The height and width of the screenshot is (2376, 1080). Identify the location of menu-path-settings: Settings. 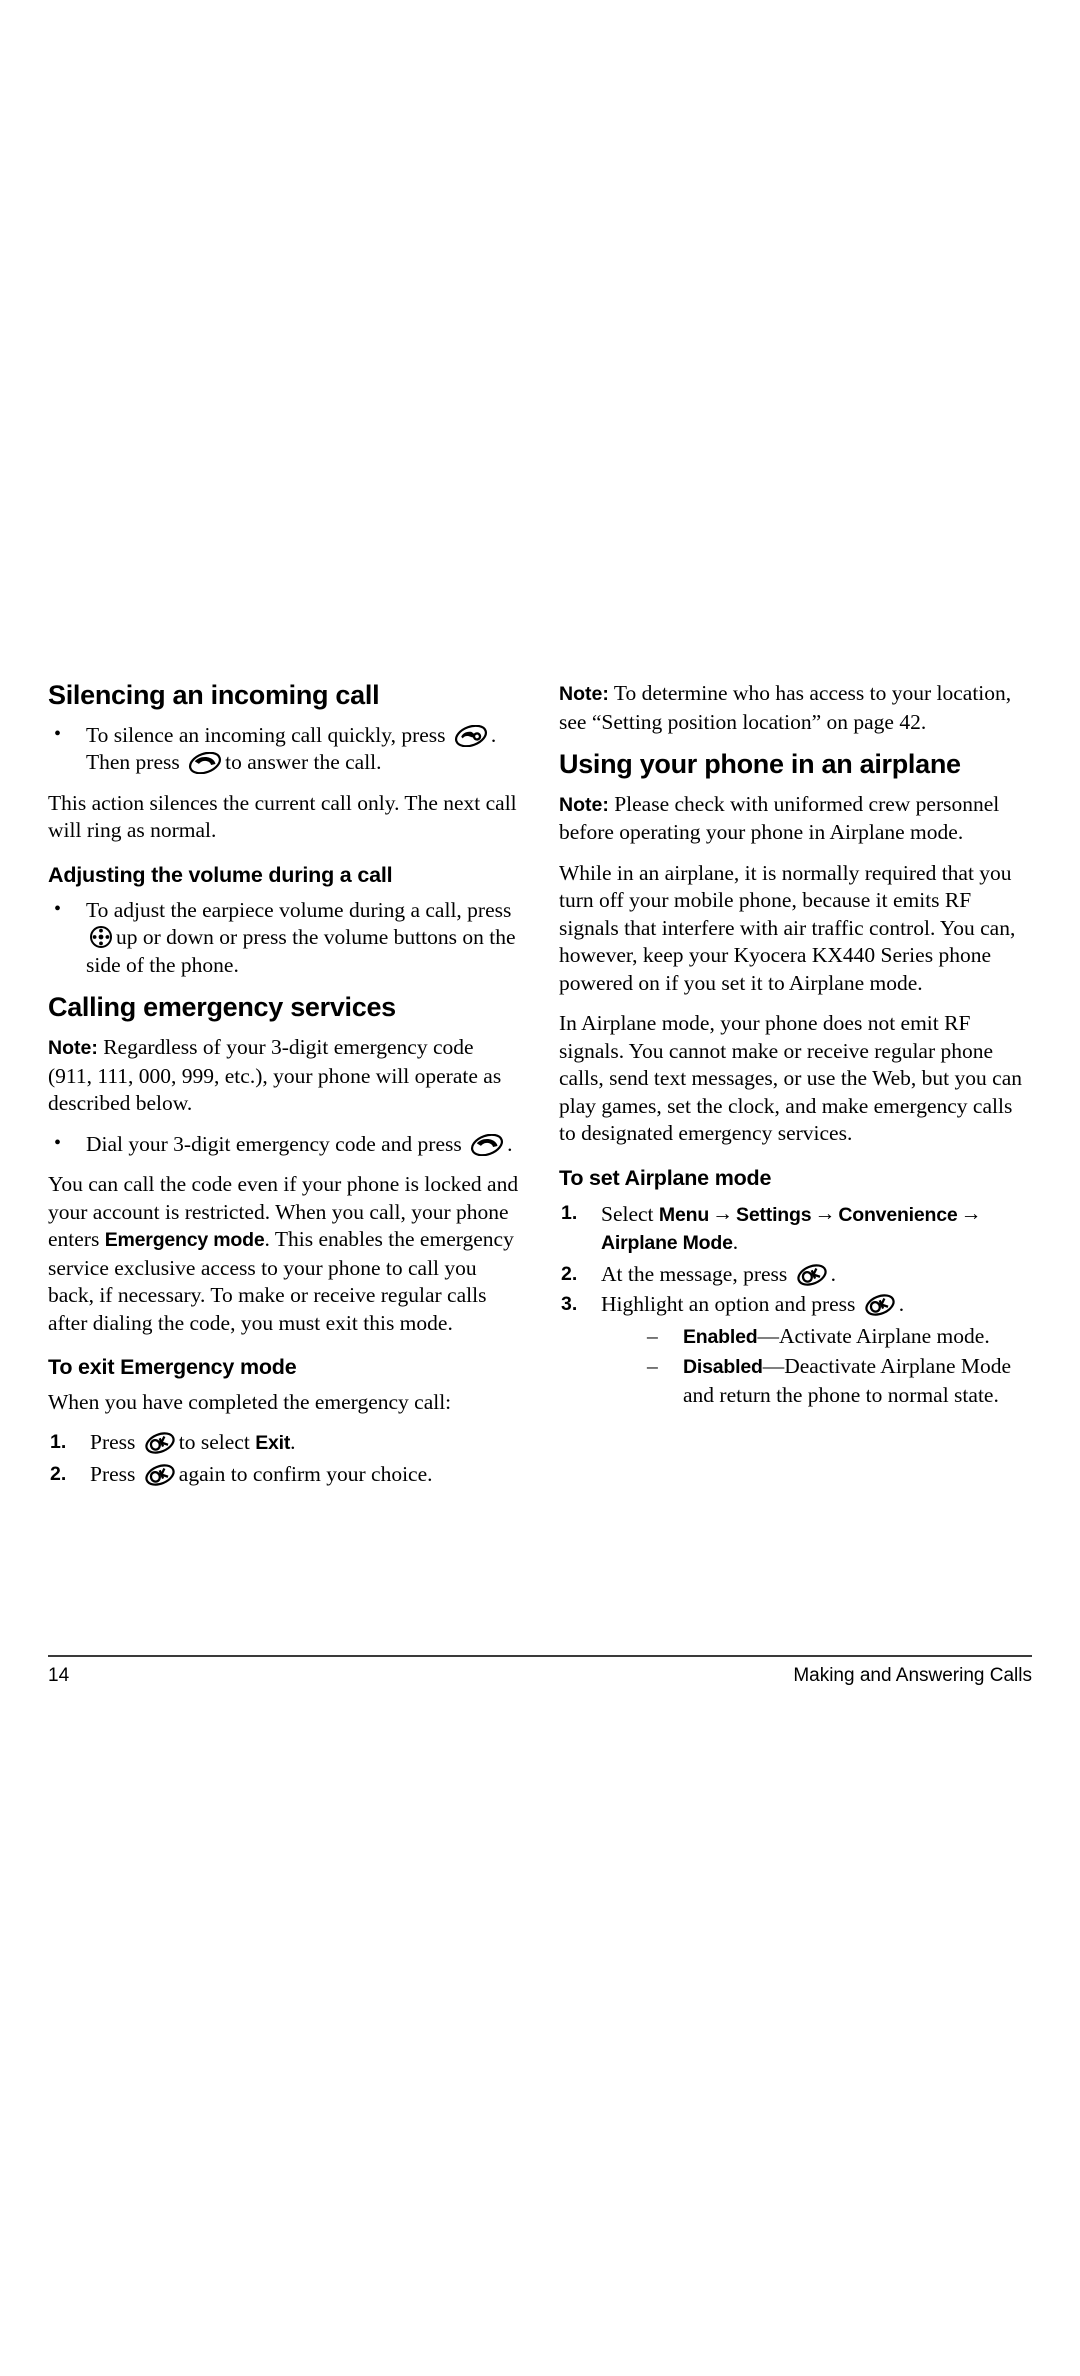
(774, 1214).